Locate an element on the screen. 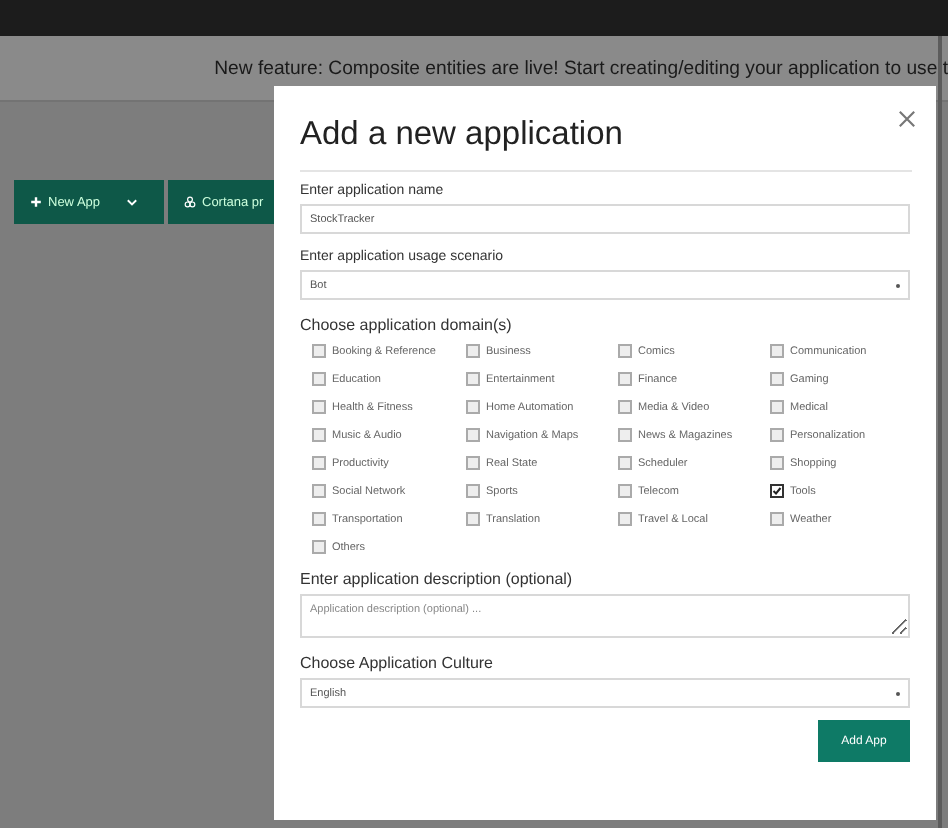 This screenshot has height=828, width=948. field-label: Choose application domain(s) is located at coordinates (407, 325).